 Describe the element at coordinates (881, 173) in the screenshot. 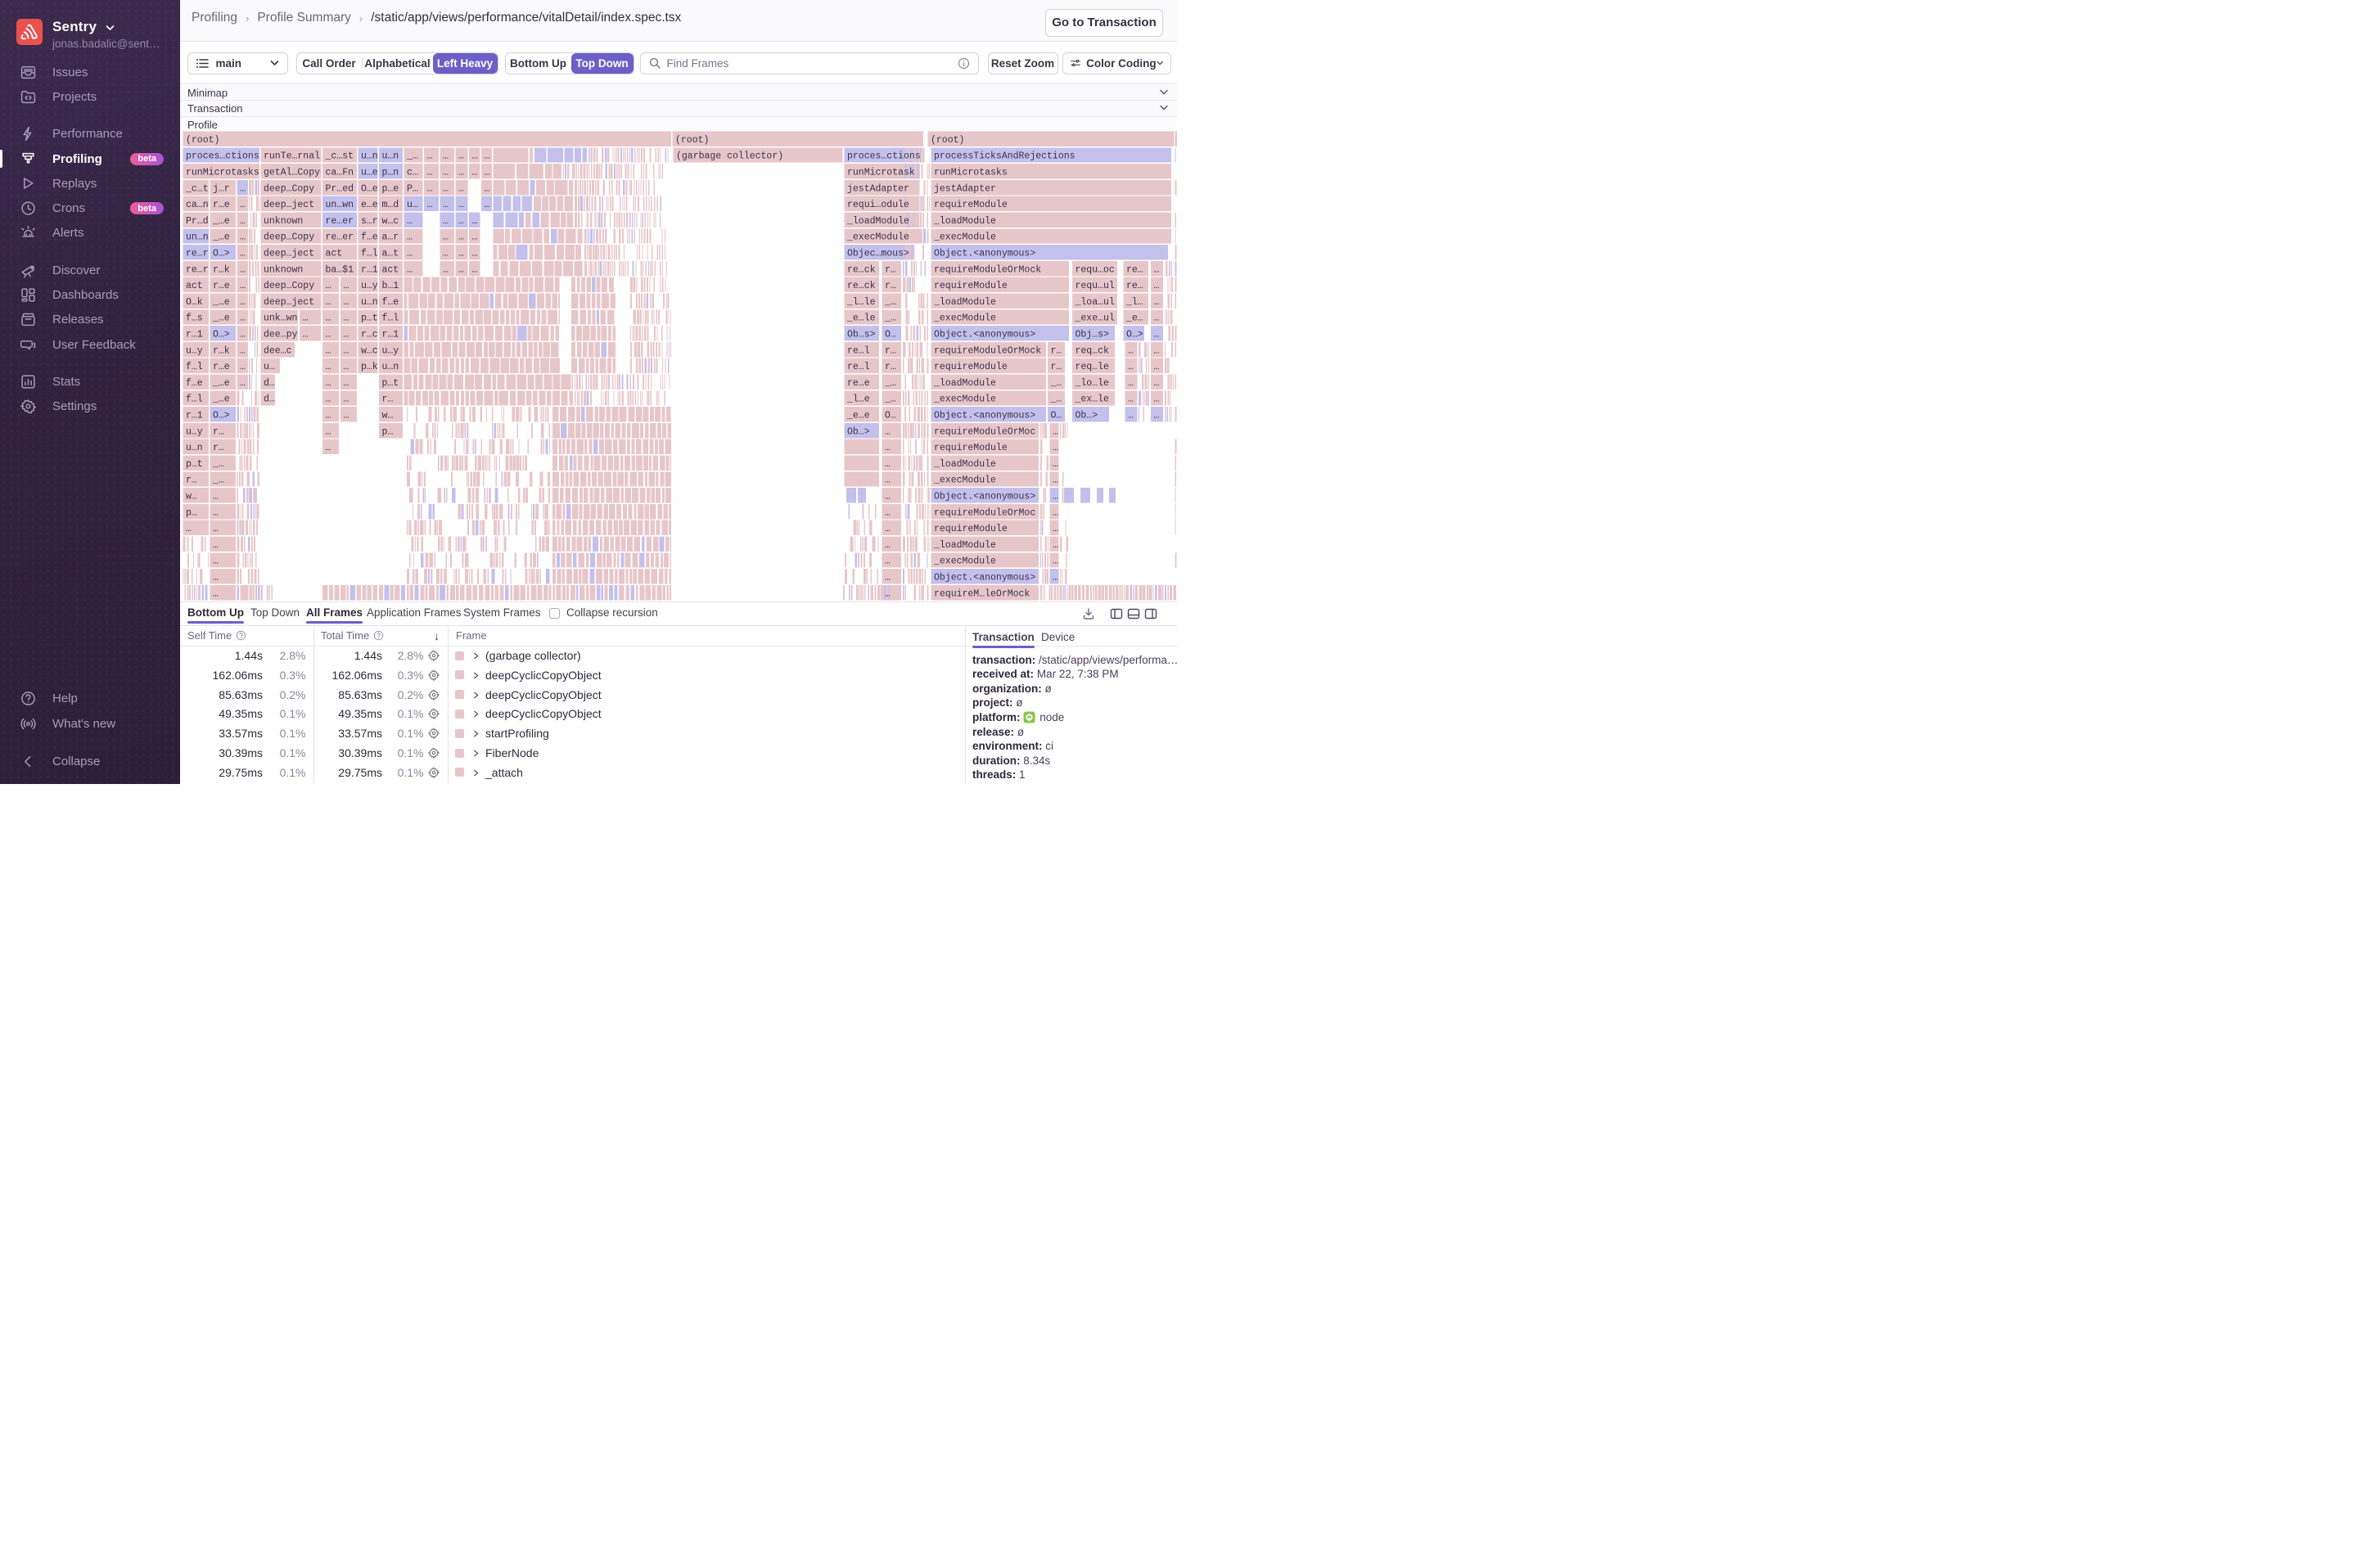

I see `svg-text: runMicrotask` at that location.